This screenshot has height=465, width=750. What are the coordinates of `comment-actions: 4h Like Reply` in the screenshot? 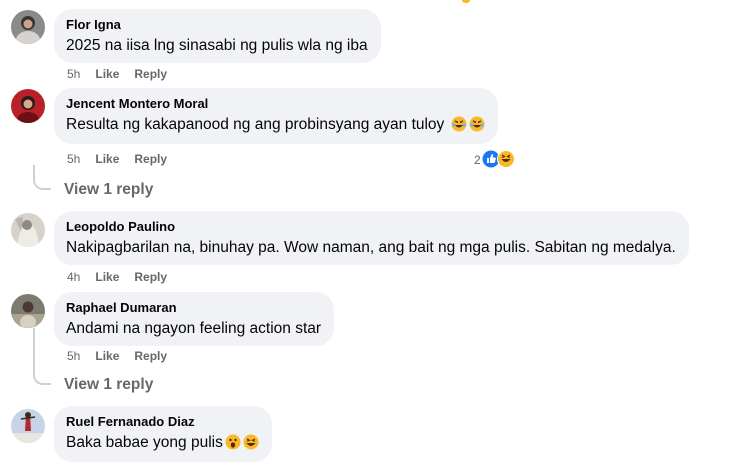 It's located at (124, 277).